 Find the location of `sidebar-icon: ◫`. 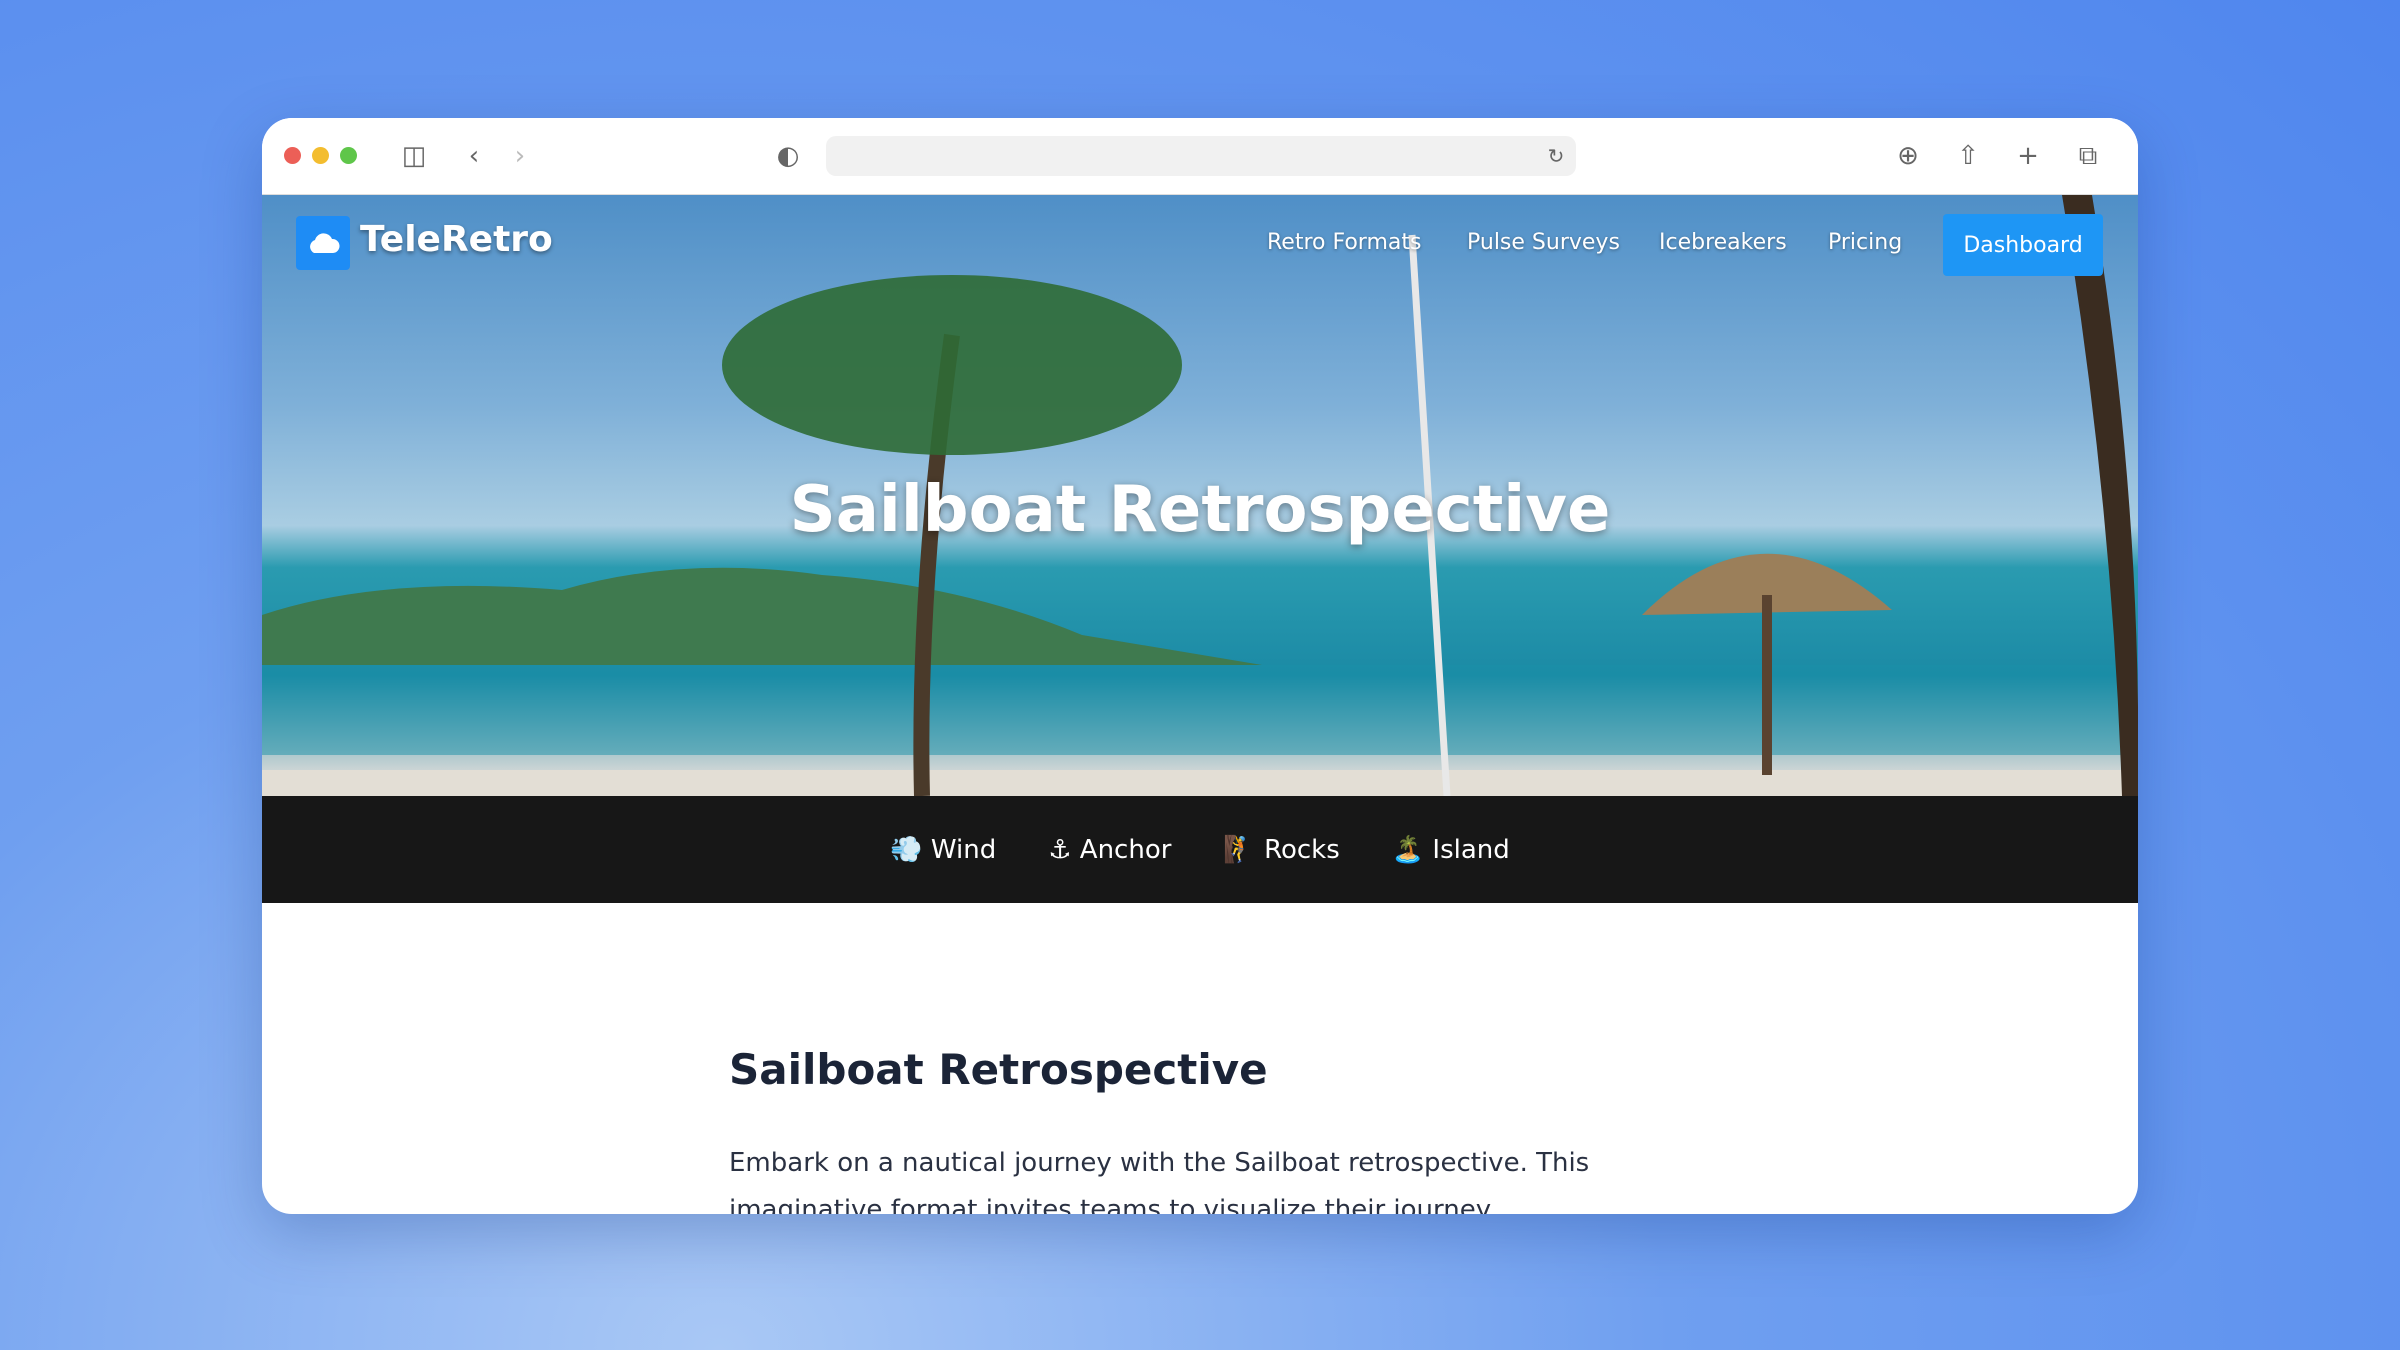

sidebar-icon: ◫ is located at coordinates (414, 156).